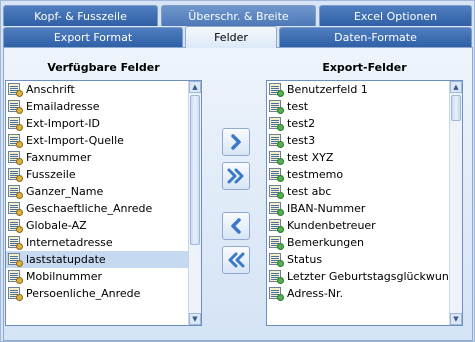 The height and width of the screenshot is (342, 475). What do you see at coordinates (65, 191) in the screenshot?
I see `list-item-label: Ganzer_Name` at bounding box center [65, 191].